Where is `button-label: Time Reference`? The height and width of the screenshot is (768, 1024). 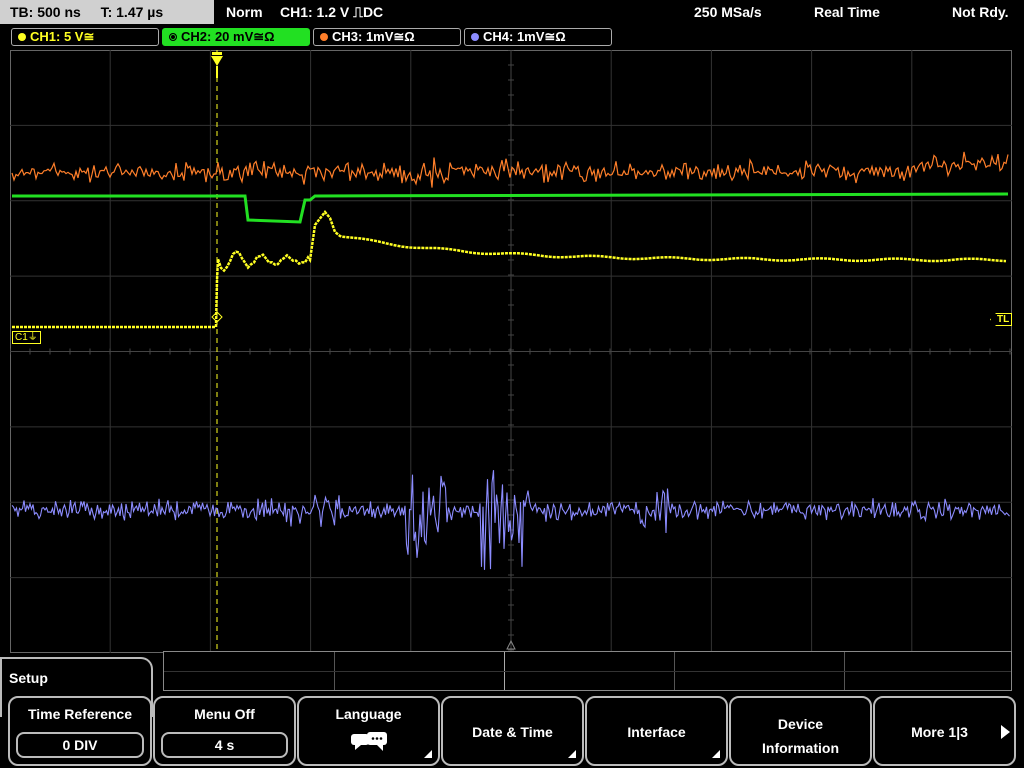 button-label: Time Reference is located at coordinates (79, 714).